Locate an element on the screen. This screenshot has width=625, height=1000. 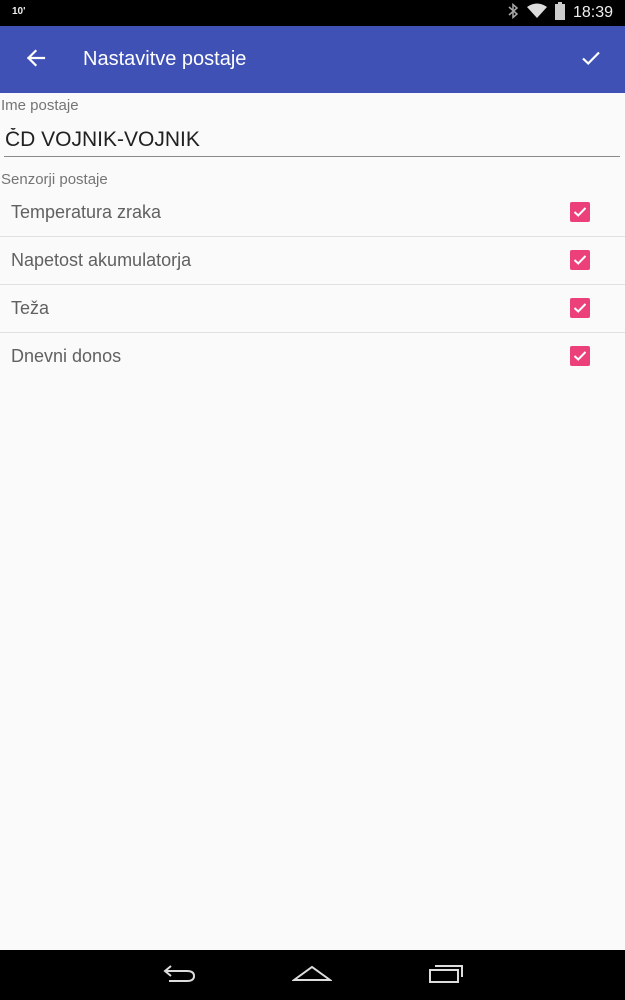
sensor-label: Temperatura zraka is located at coordinates (86, 212).